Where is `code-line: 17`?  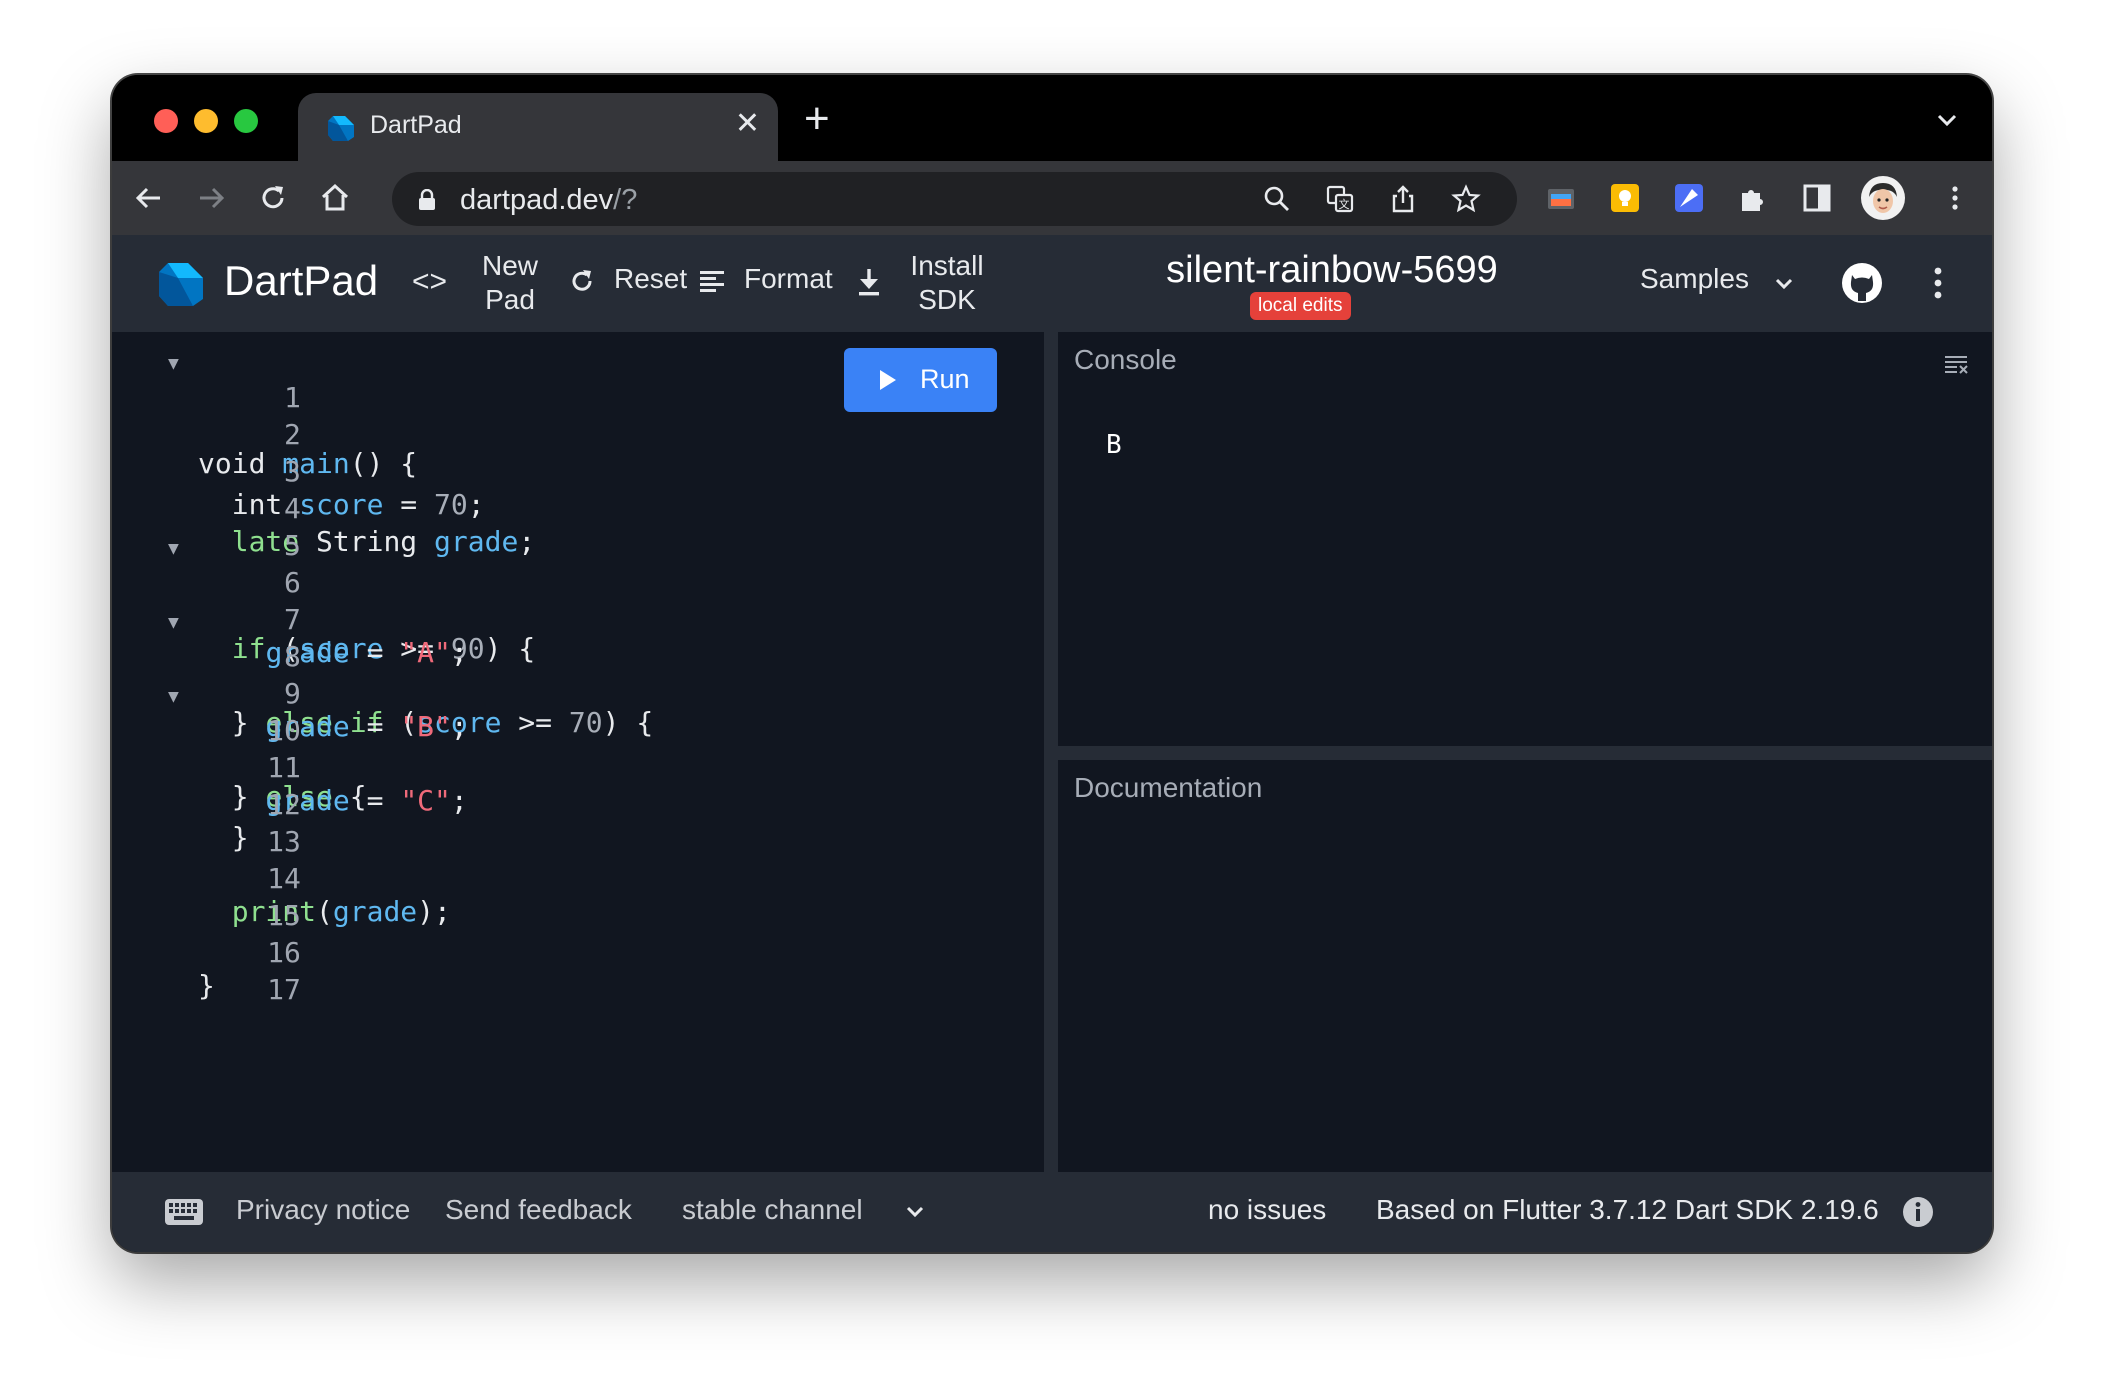 code-line: 17 is located at coordinates (206, 973).